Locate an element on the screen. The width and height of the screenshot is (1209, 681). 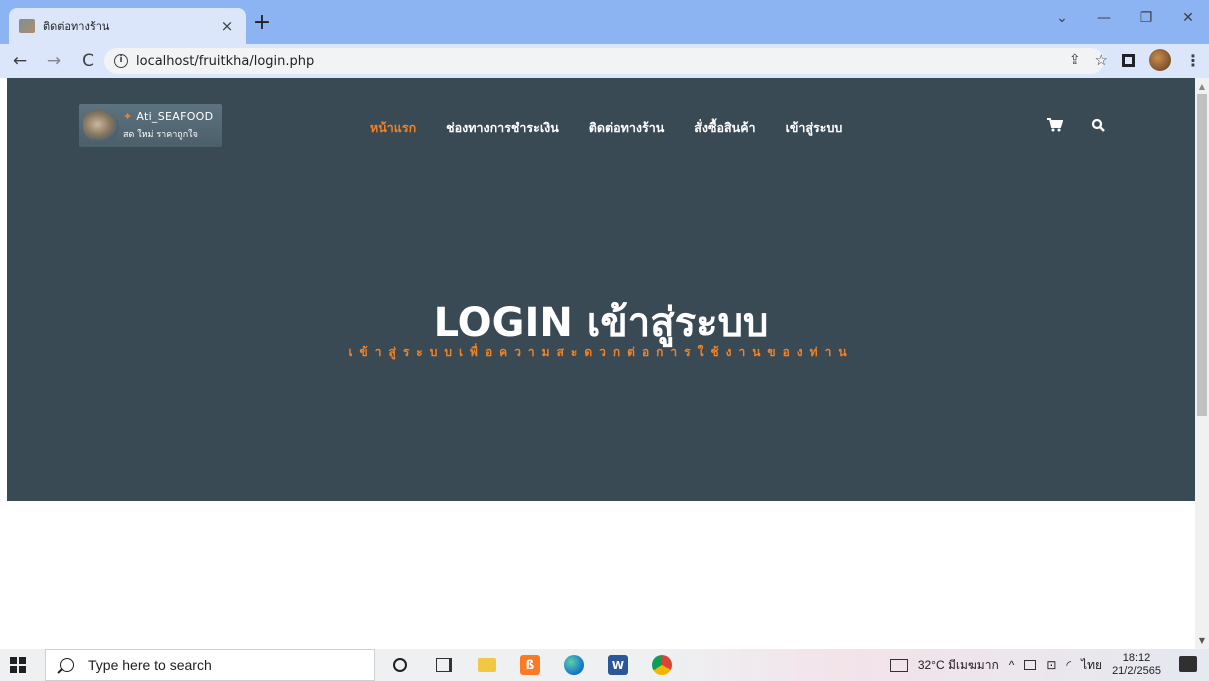
task-view-icon is located at coordinates (444, 665).